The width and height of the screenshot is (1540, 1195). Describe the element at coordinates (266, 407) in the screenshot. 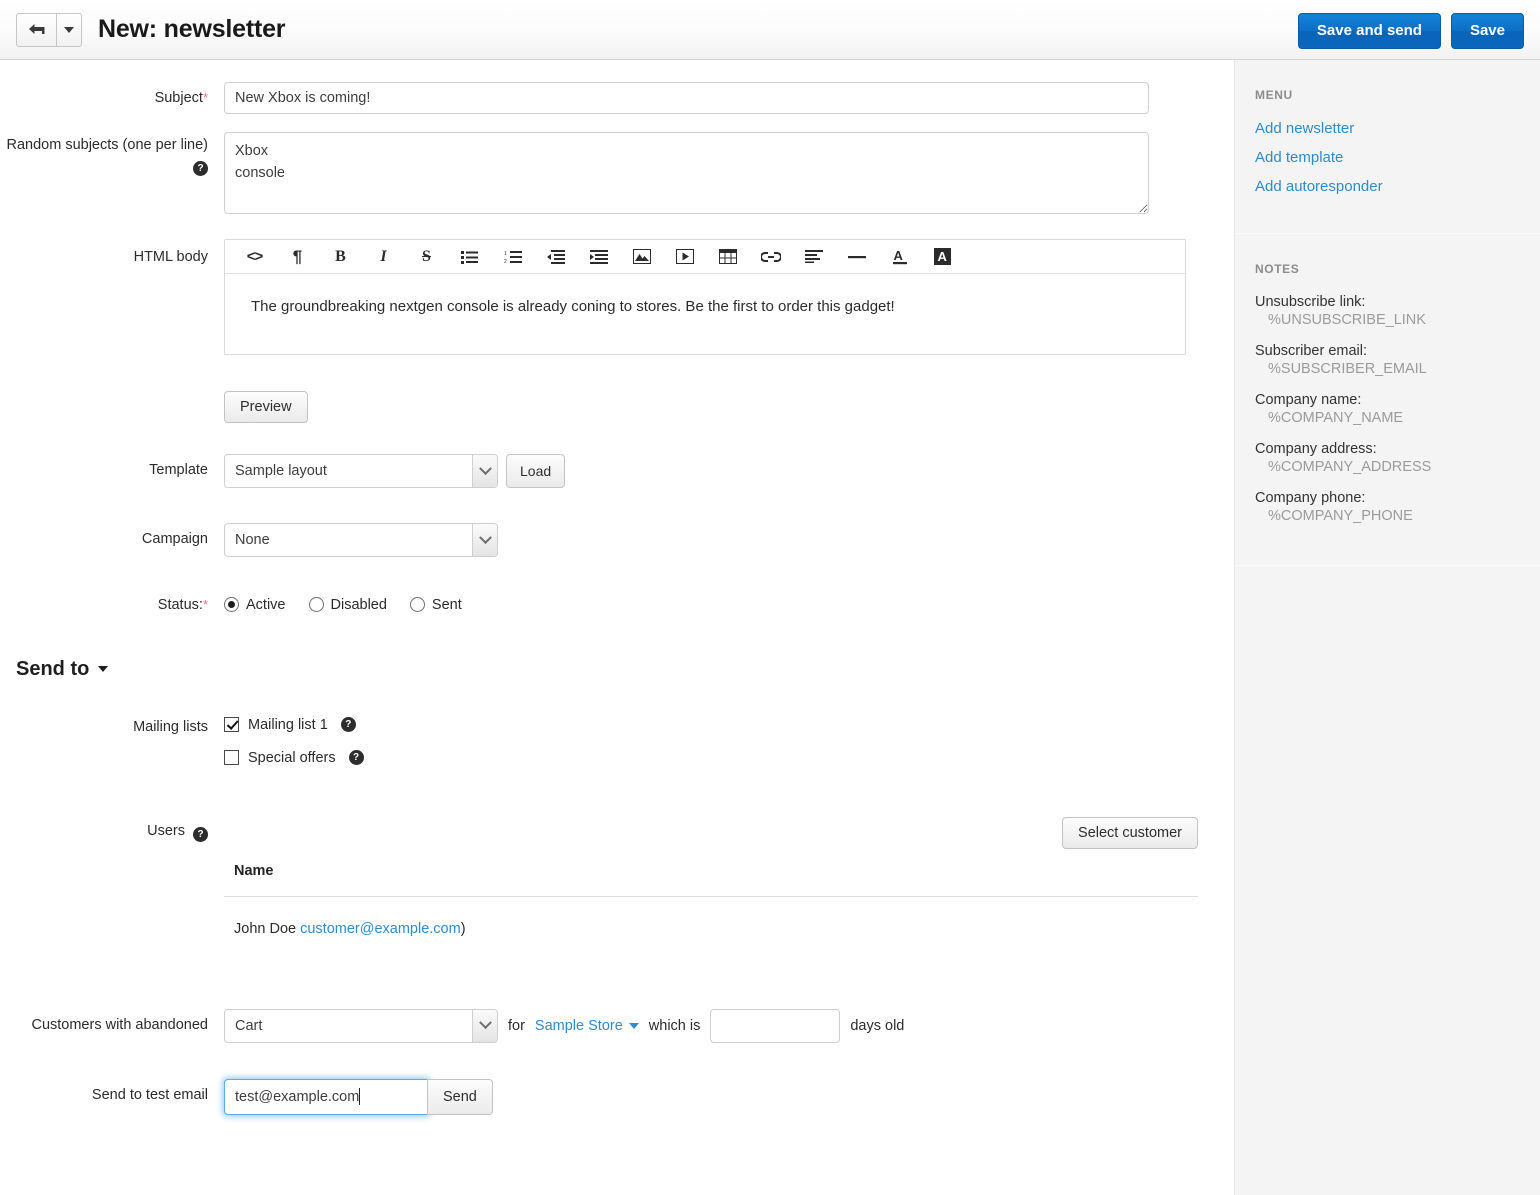

I see `preview-button: Preview` at that location.